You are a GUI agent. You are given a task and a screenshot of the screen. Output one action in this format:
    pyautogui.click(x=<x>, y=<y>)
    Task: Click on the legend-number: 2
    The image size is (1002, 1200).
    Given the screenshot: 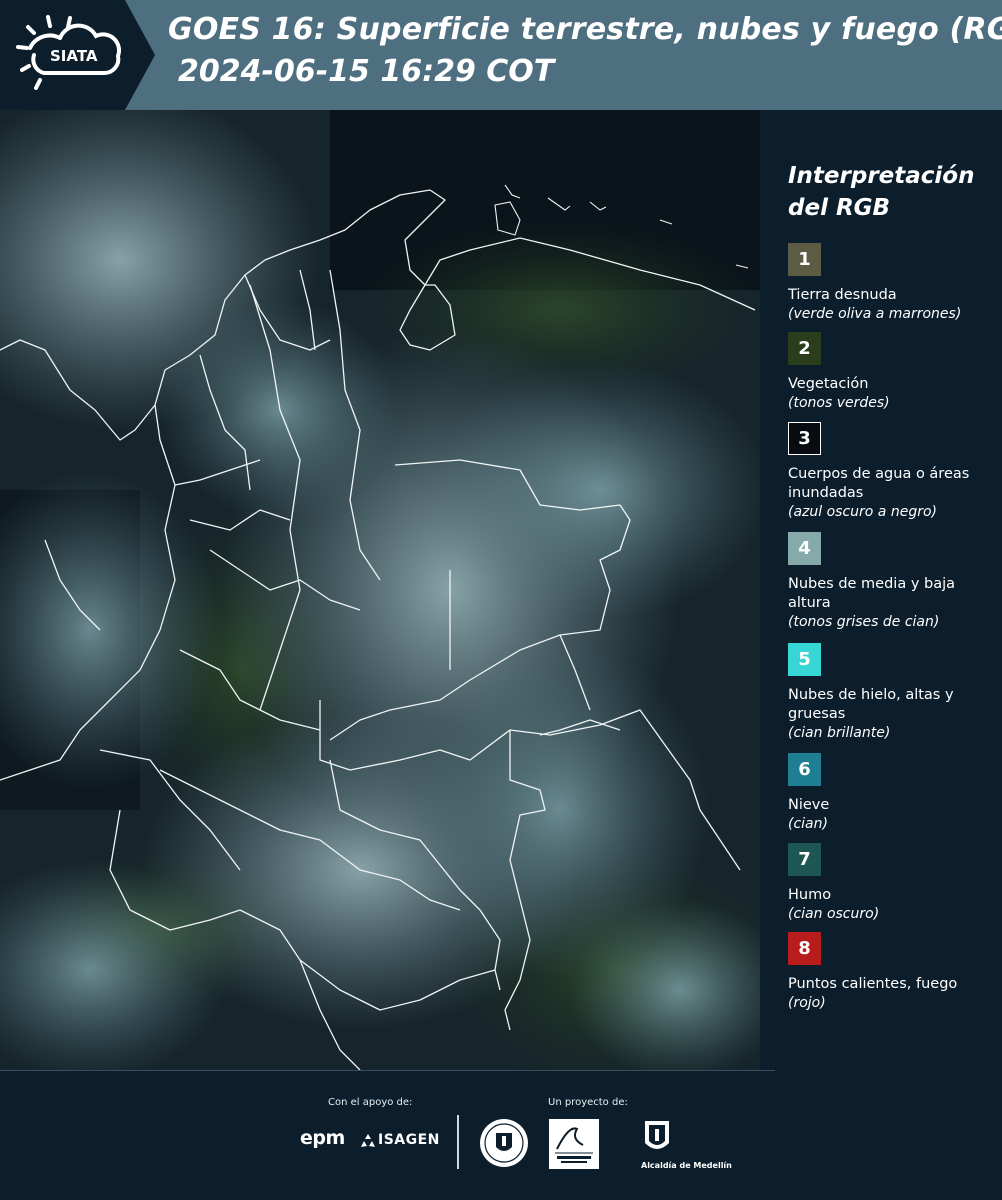 What is the action you would take?
    pyautogui.click(x=804, y=348)
    